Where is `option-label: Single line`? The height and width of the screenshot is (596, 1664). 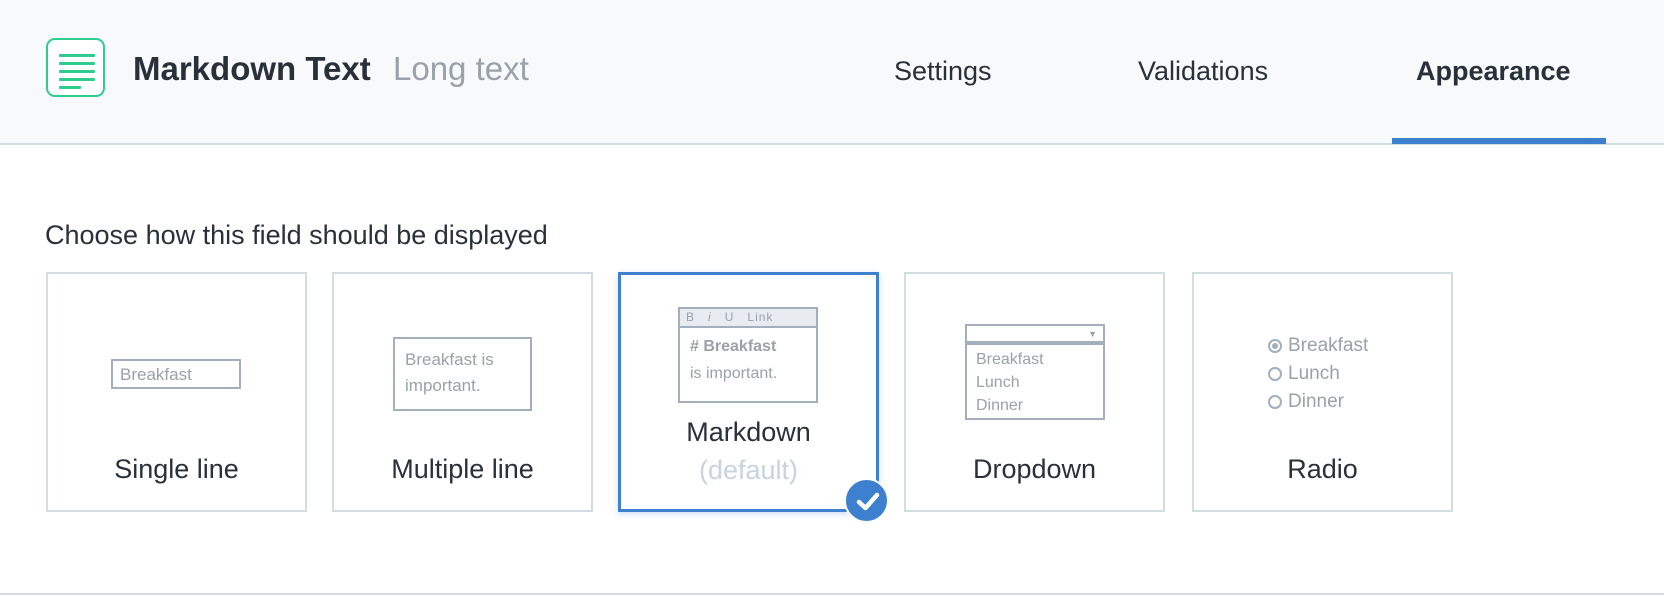
option-label: Single line is located at coordinates (176, 469).